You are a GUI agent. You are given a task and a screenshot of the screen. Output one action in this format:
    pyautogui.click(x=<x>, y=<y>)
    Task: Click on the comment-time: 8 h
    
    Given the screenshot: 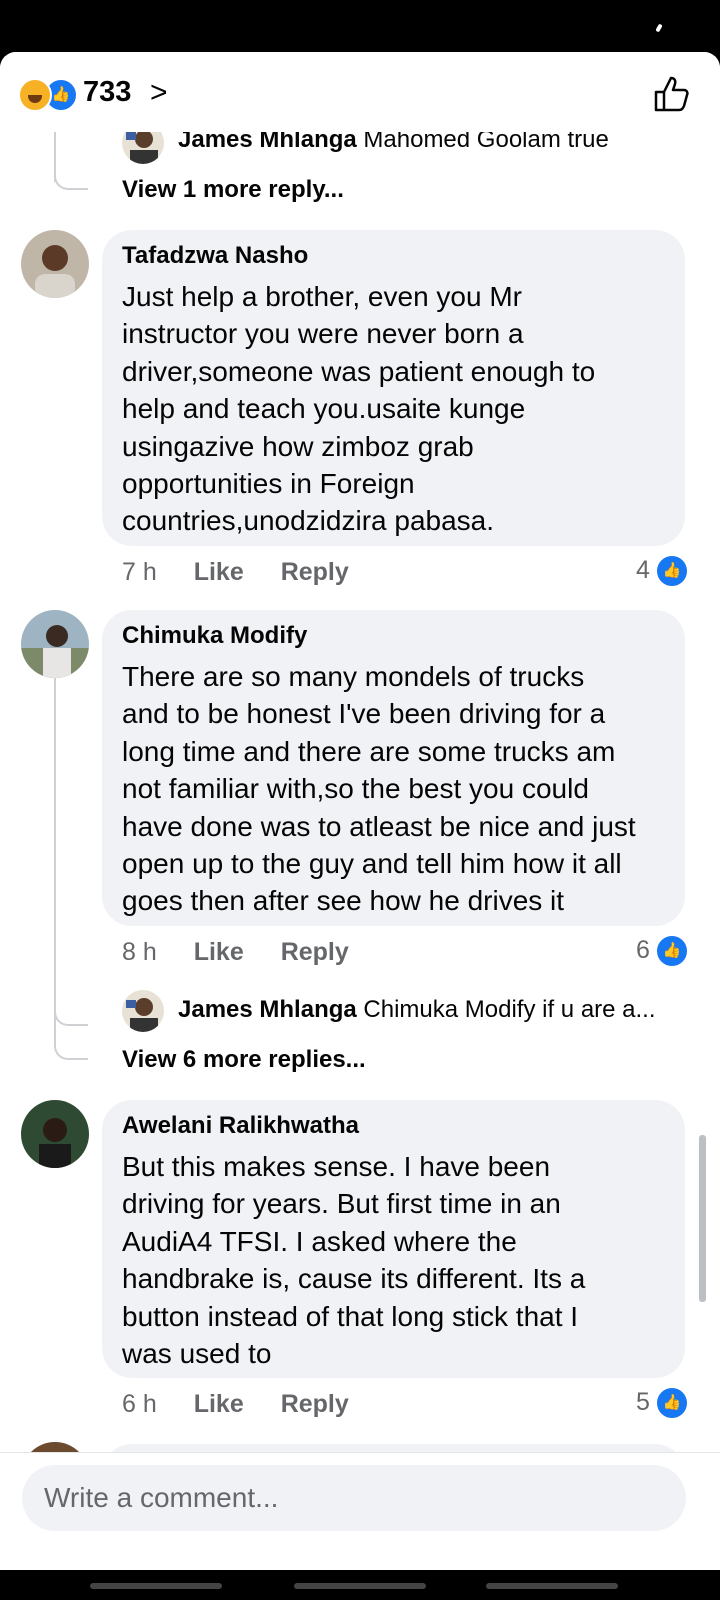 What is the action you would take?
    pyautogui.click(x=139, y=952)
    